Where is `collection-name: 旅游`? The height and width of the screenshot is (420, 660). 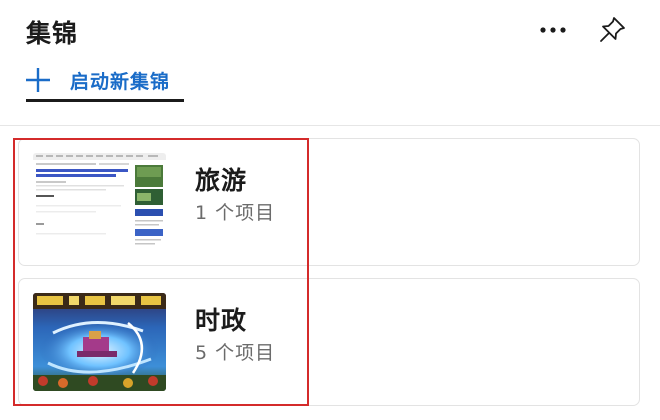
collection-name: 旅游 is located at coordinates (221, 180).